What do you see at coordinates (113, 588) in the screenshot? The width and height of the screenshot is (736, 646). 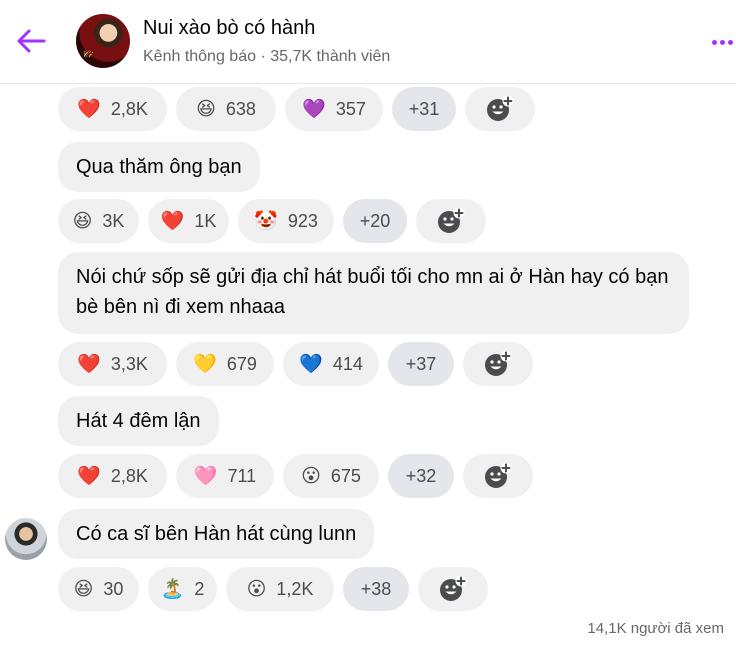 I see `reaction-count: 30` at bounding box center [113, 588].